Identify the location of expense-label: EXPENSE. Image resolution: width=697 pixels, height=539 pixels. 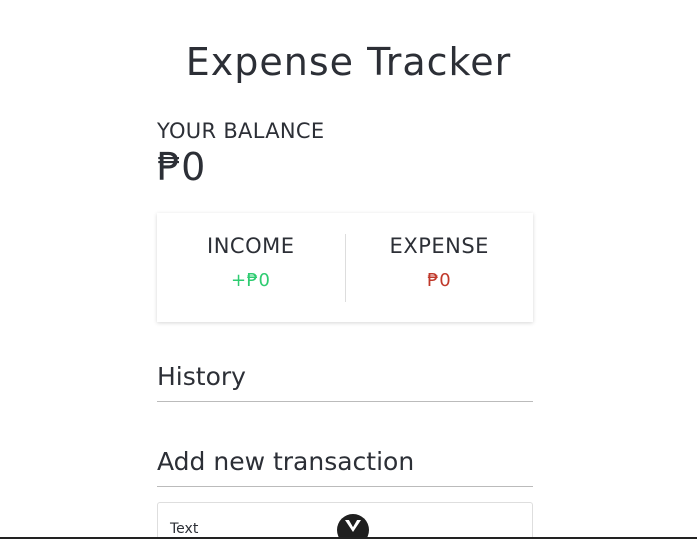
(439, 245).